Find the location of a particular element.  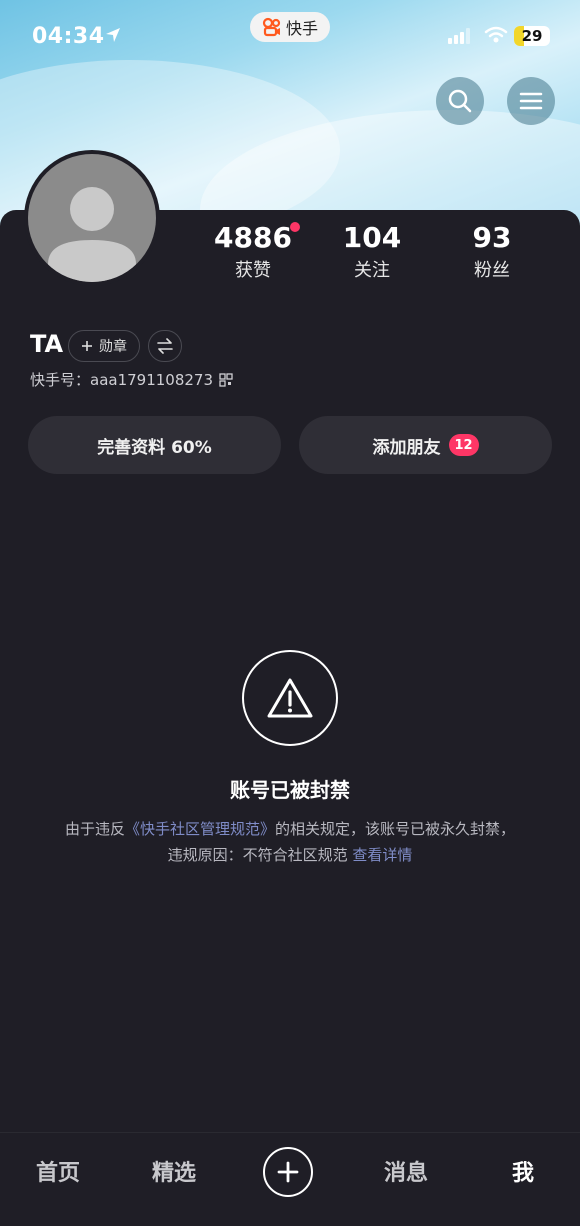

avatar-placeholder-icon is located at coordinates (92, 218).